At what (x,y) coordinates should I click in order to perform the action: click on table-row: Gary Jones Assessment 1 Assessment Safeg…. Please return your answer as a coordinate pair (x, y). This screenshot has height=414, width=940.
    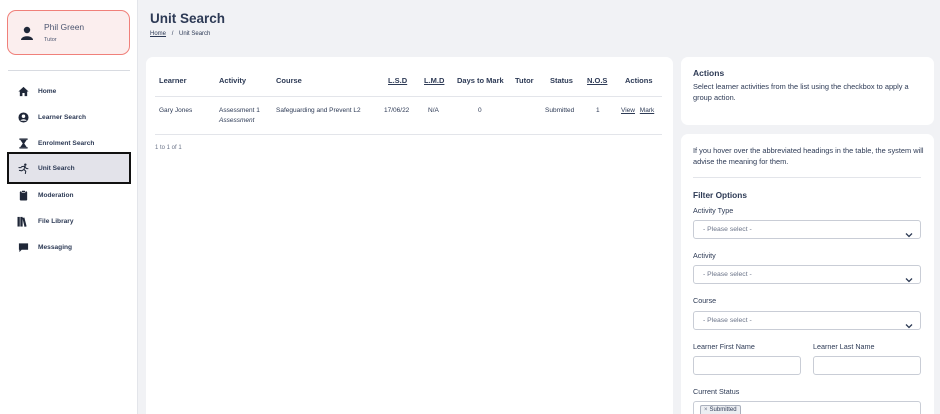
    Looking at the image, I should click on (408, 116).